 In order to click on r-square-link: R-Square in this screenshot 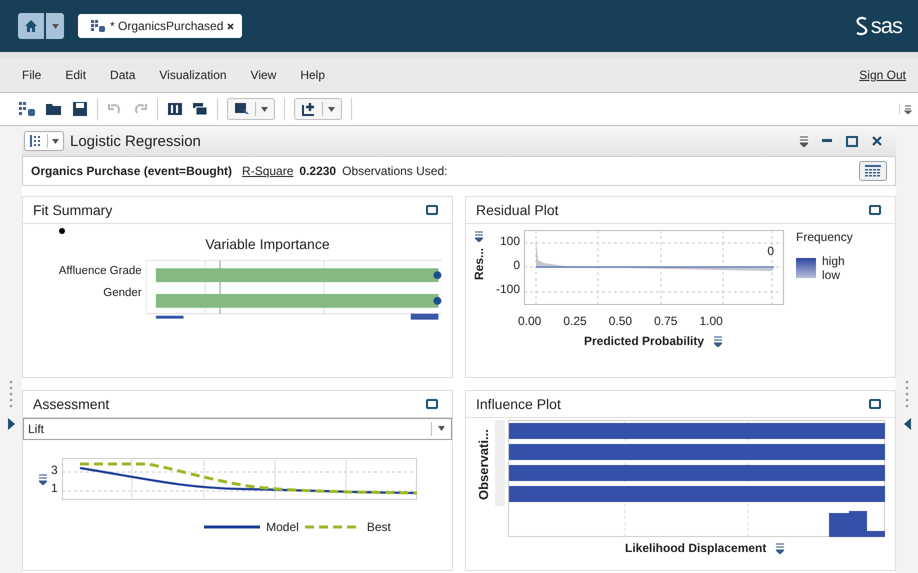, I will do `click(268, 171)`.